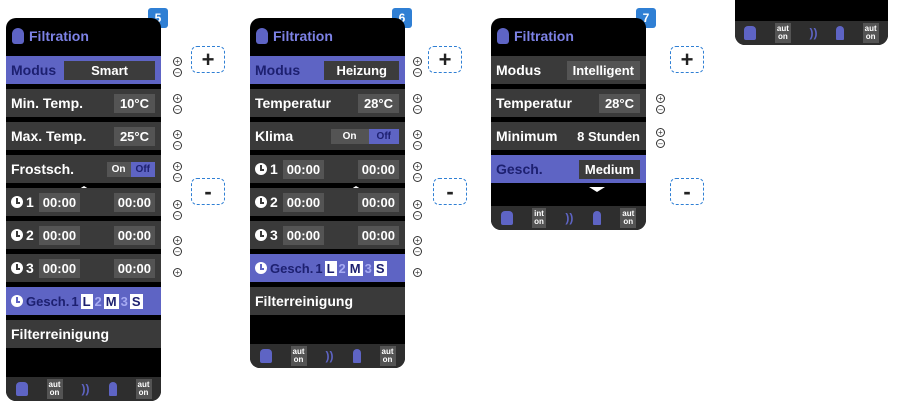 The height and width of the screenshot is (403, 911). What do you see at coordinates (83, 136) in the screenshot?
I see `row-max-temp: Max. Temp. 25°C` at bounding box center [83, 136].